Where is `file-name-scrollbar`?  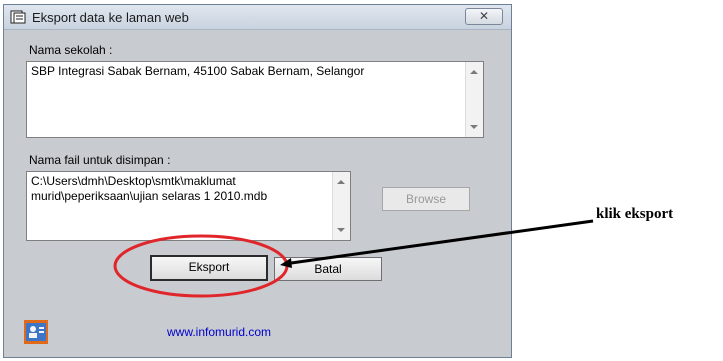
file-name-scrollbar is located at coordinates (341, 206).